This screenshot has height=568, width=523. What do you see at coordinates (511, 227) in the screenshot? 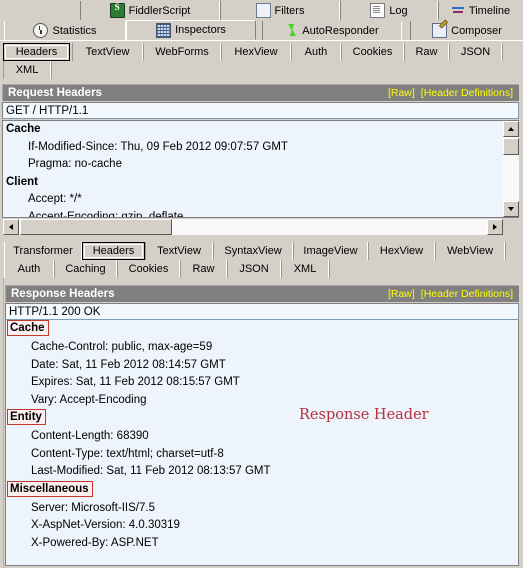
I see `scrollbar-corner` at bounding box center [511, 227].